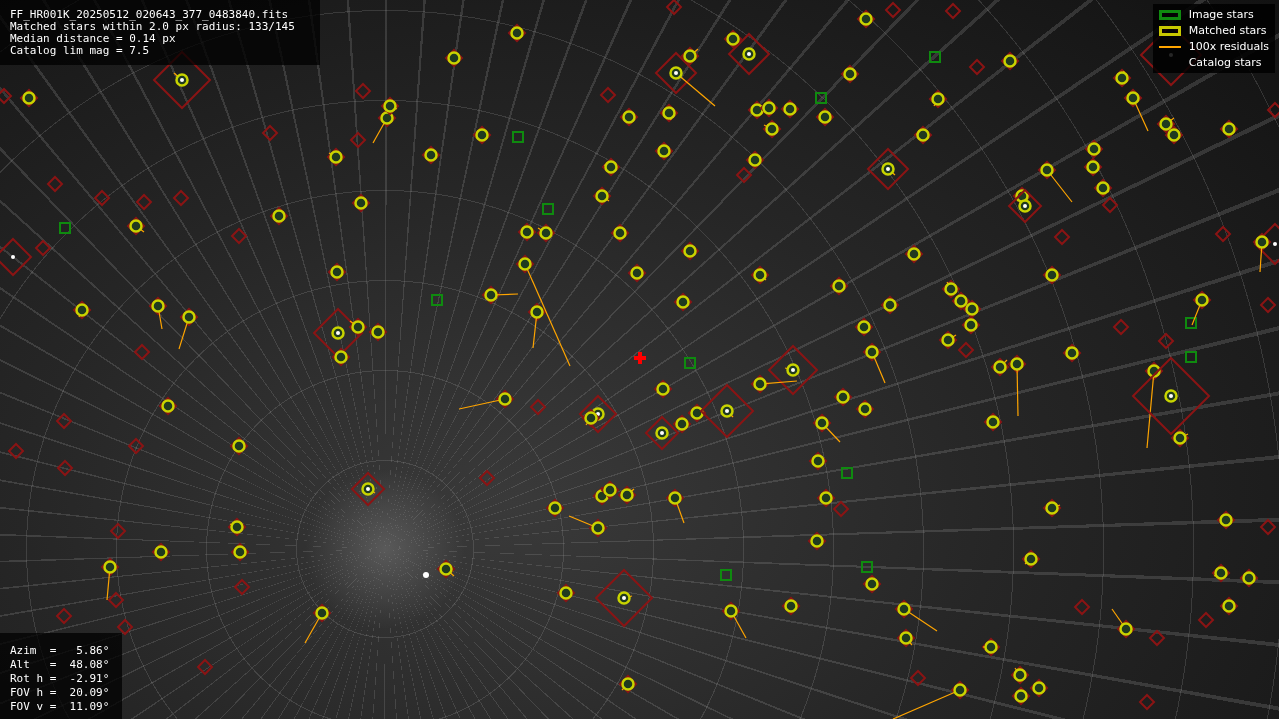 The height and width of the screenshot is (719, 1279). What do you see at coordinates (60, 651) in the screenshot?
I see `pointing-text: Azim = 5.86°` at bounding box center [60, 651].